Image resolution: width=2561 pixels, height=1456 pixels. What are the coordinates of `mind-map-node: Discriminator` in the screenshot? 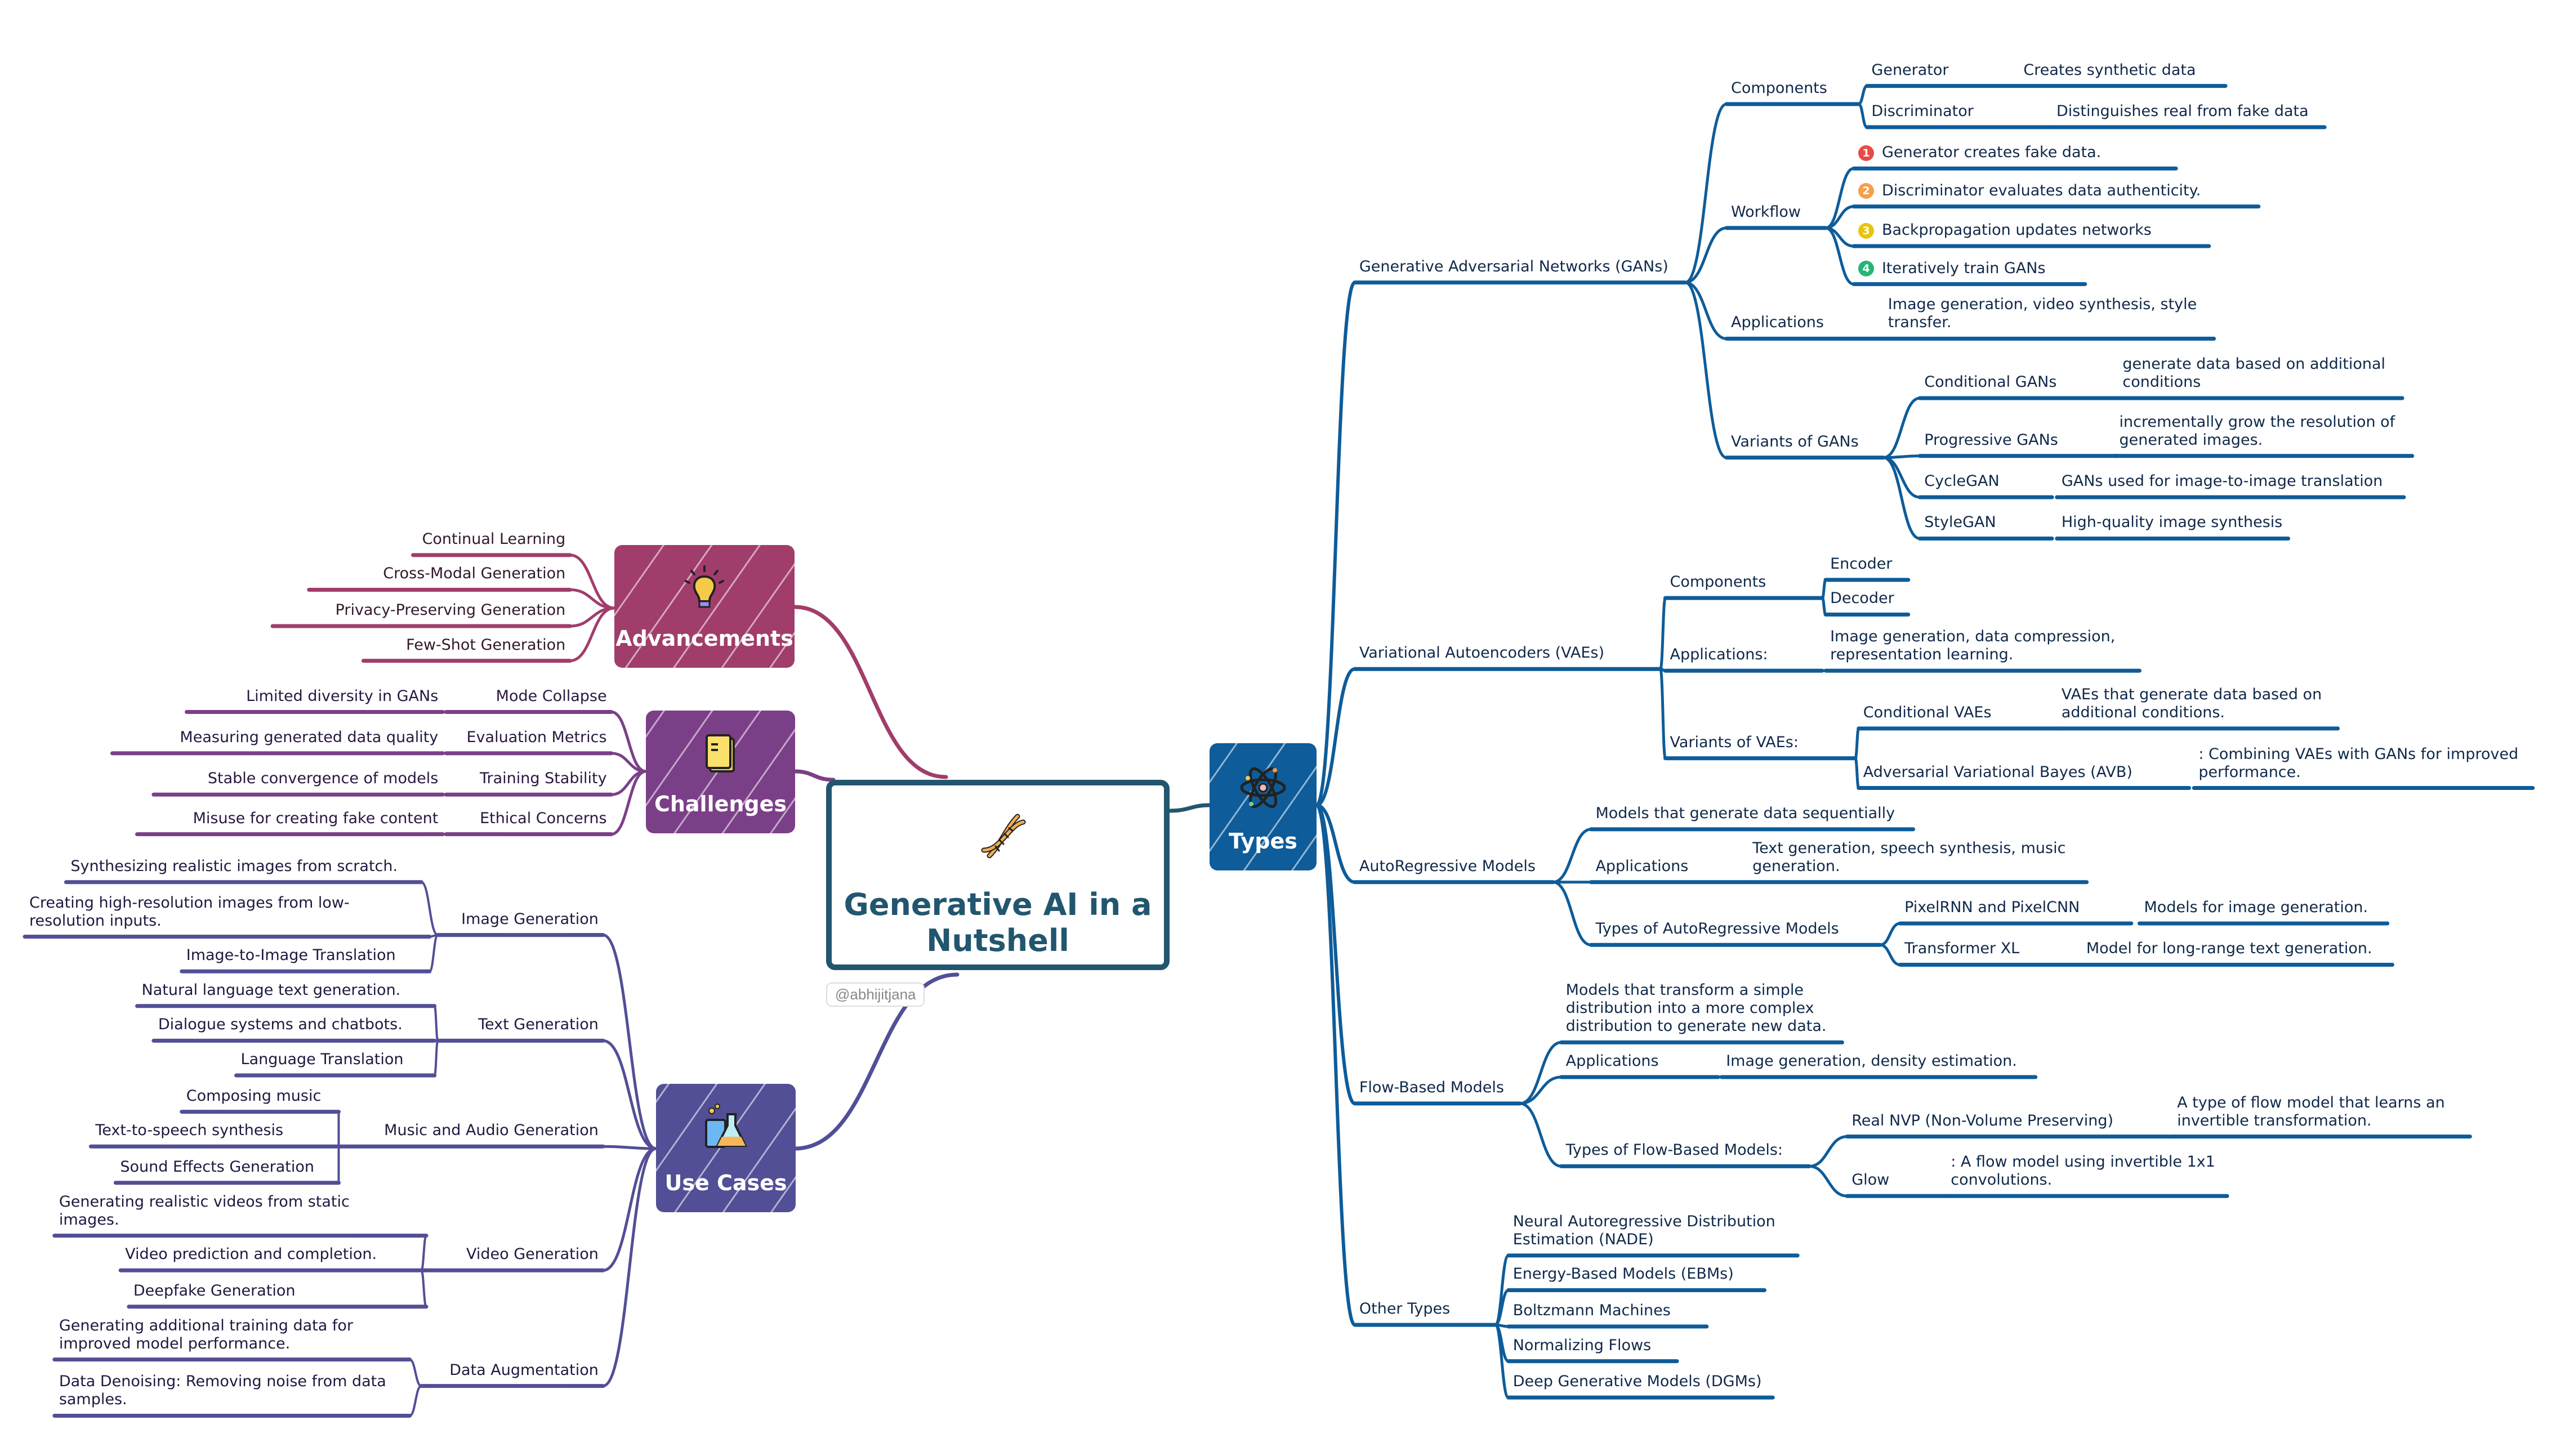 It's located at (1959, 111).